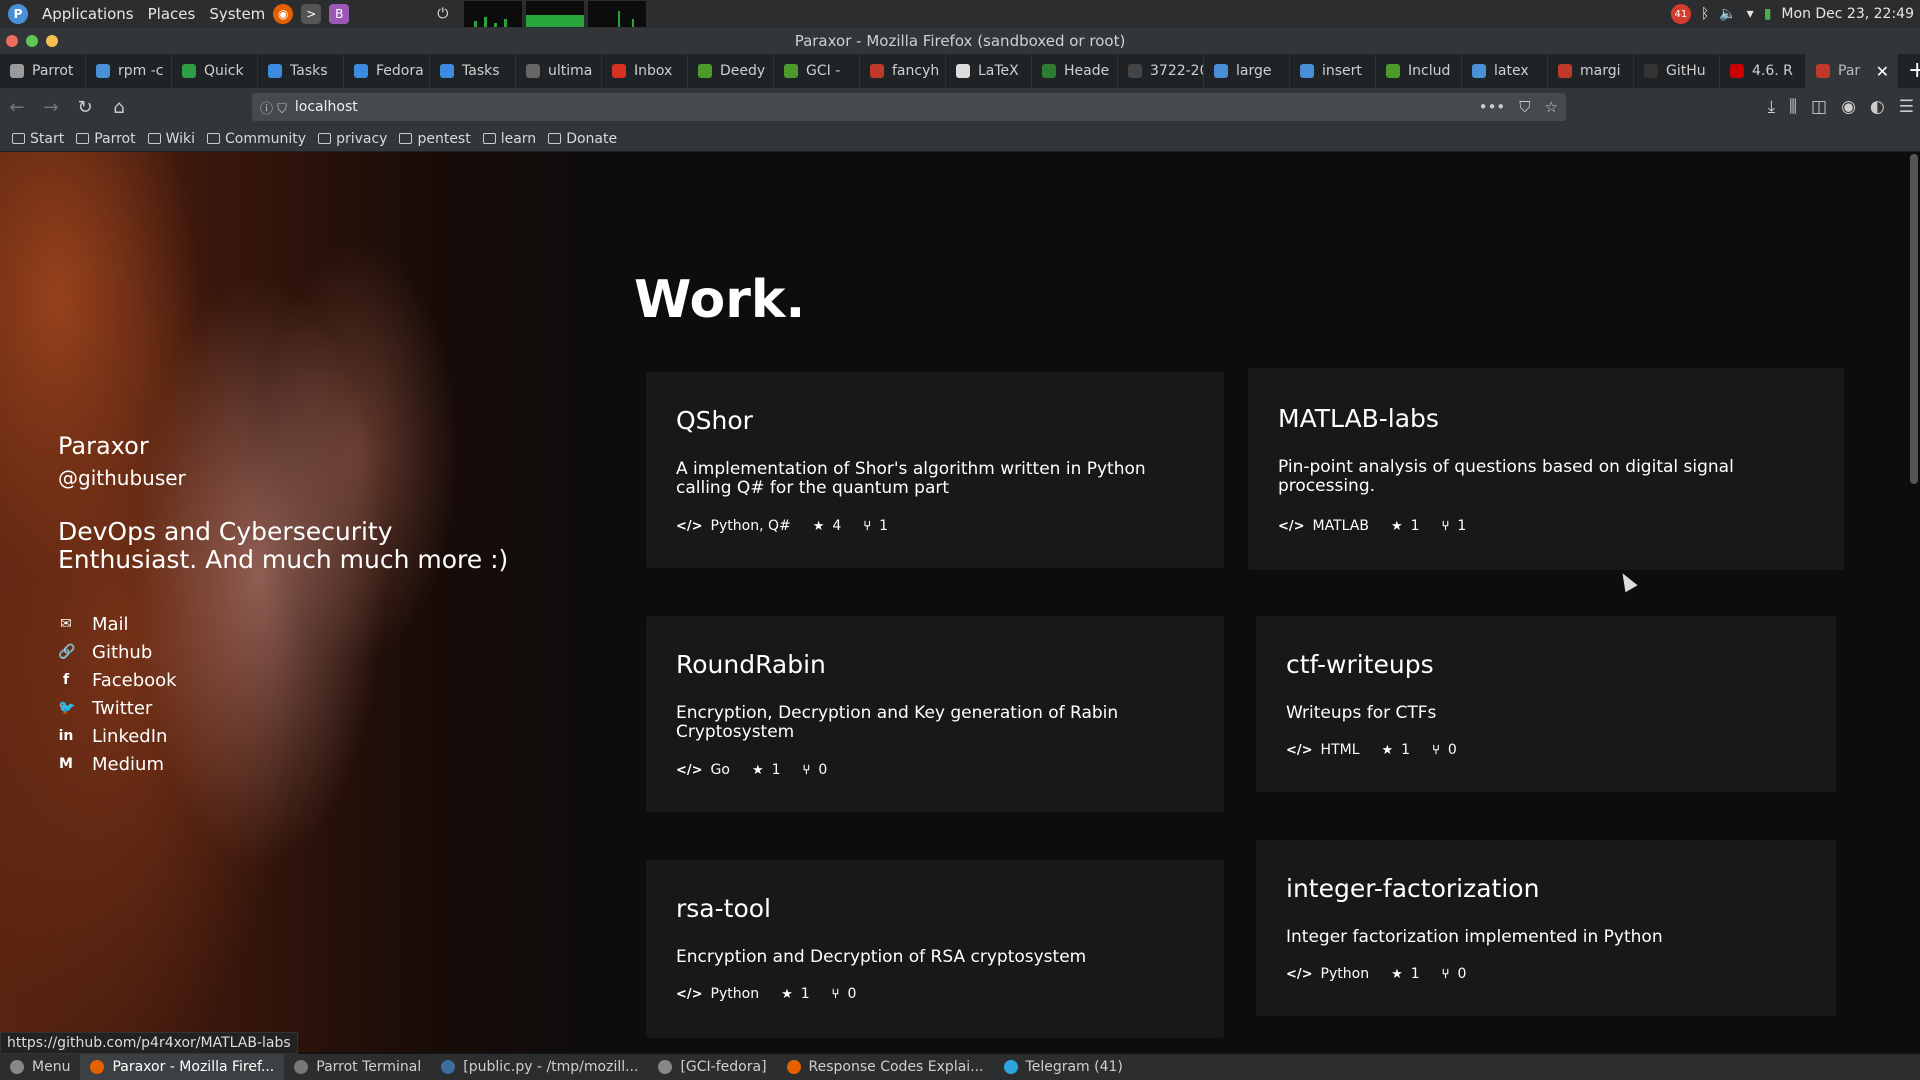  What do you see at coordinates (1492, 107) in the screenshot?
I see `page-actions-icon: •••` at bounding box center [1492, 107].